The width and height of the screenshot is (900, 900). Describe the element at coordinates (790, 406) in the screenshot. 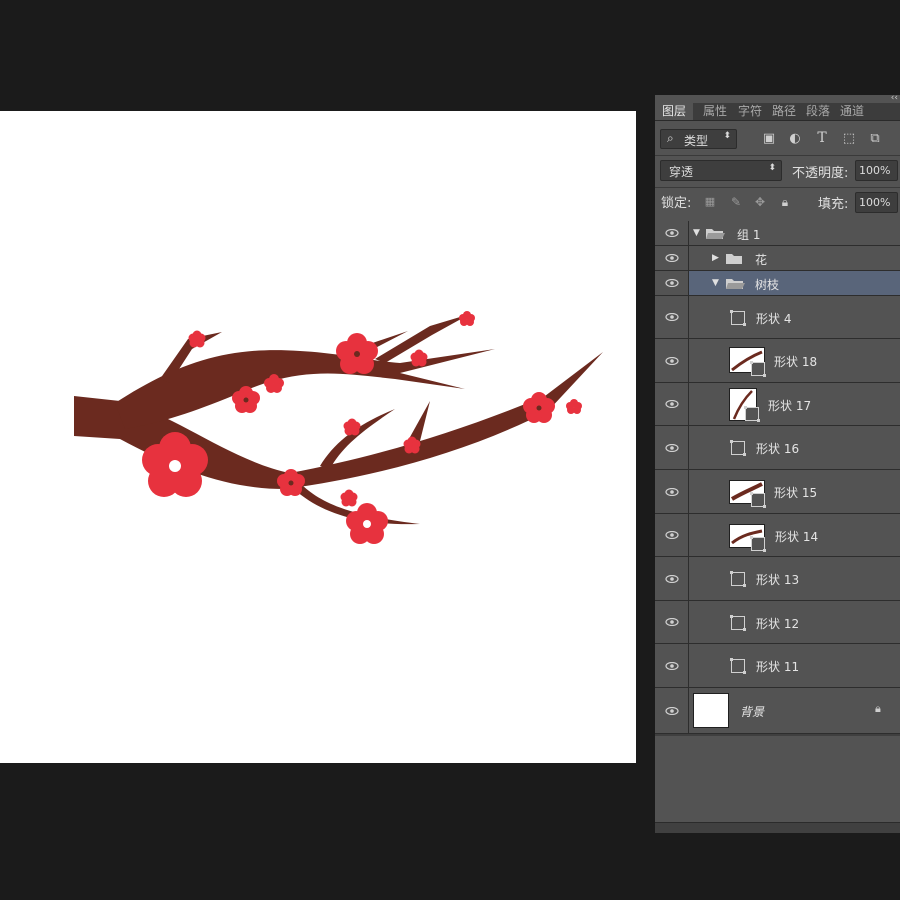

I see `layer-name: 形状 17` at that location.